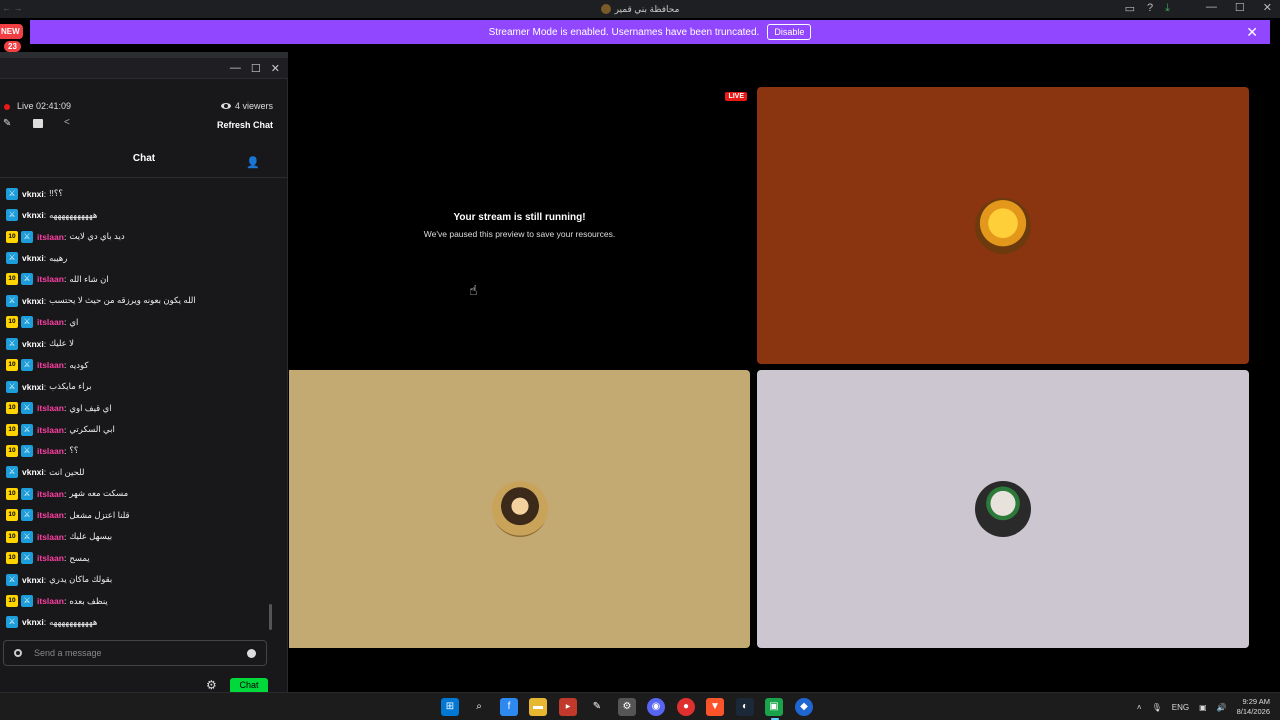  Describe the element at coordinates (597, 707) in the screenshot. I see `pen-icon: ✎` at that location.